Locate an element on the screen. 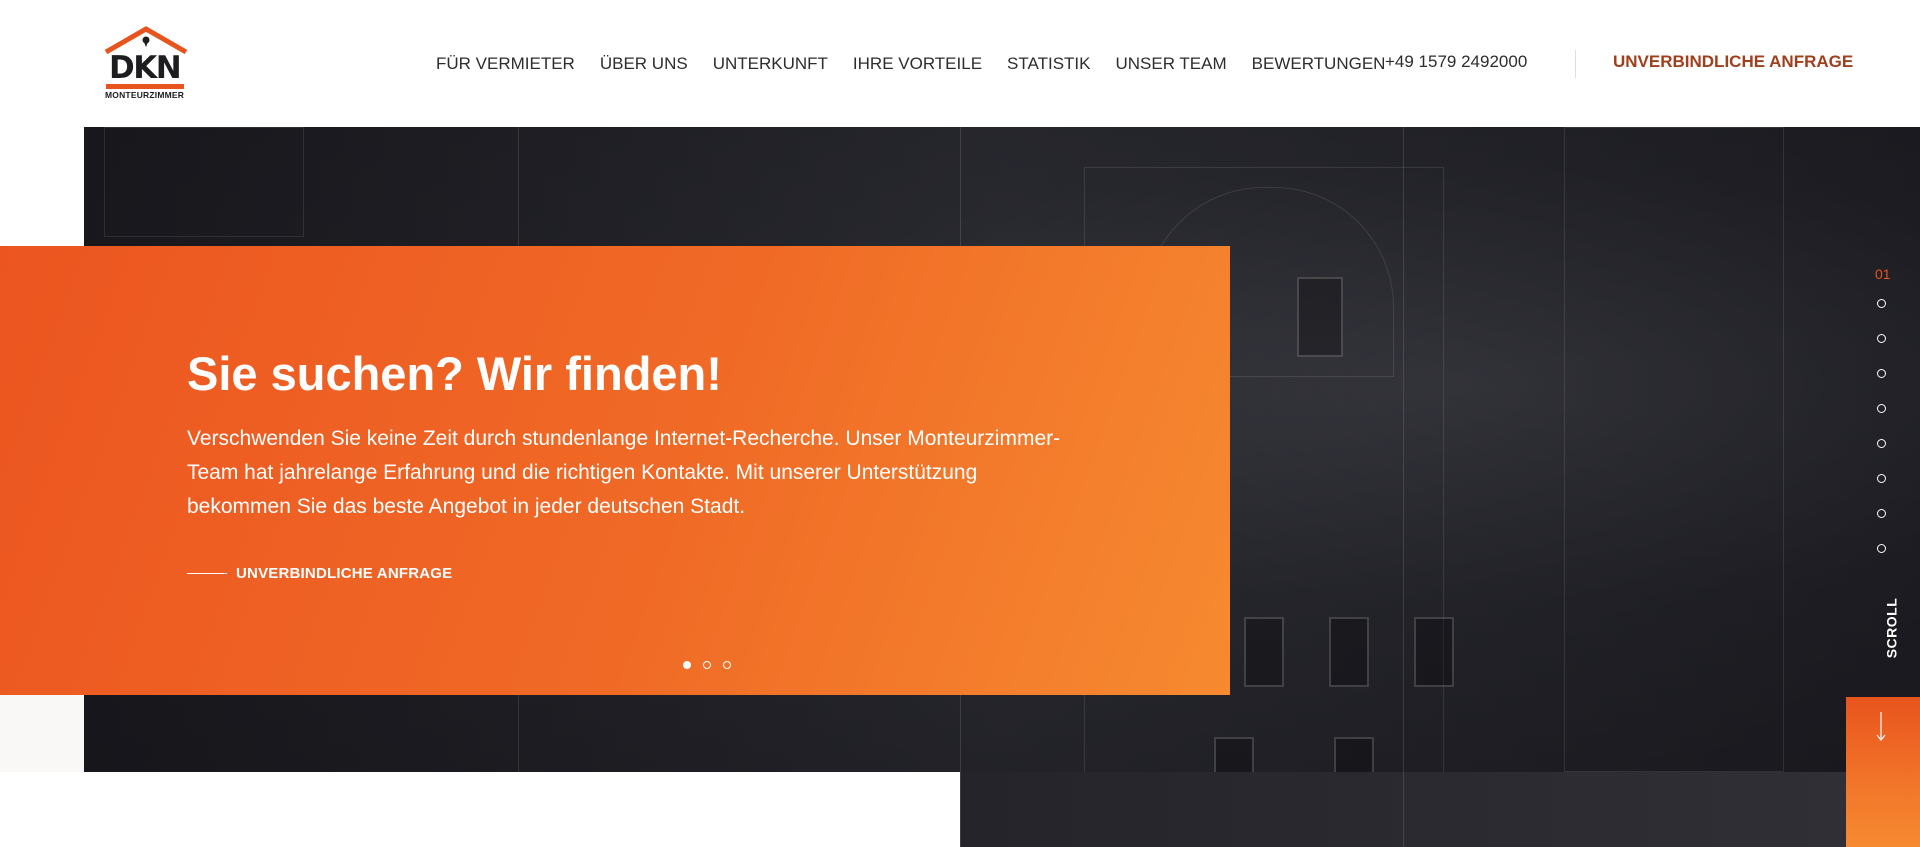  hero-background-lower is located at coordinates (1440, 809).